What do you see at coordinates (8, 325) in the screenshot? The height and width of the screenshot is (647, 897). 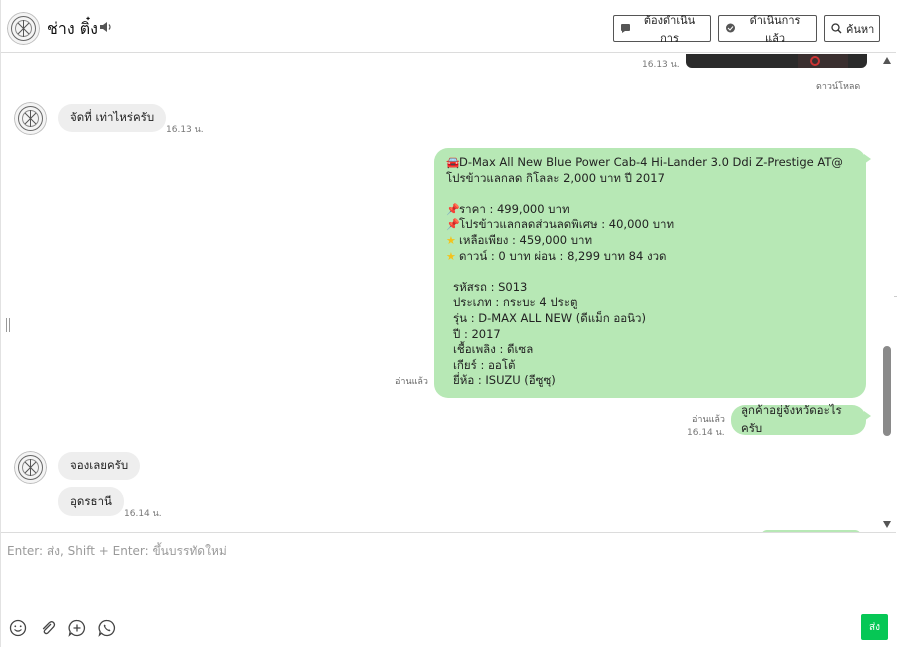 I see `resize-handle` at bounding box center [8, 325].